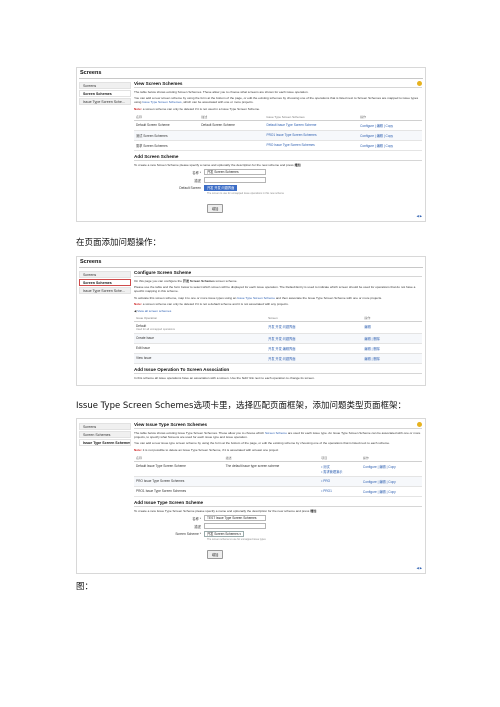 The height and width of the screenshot is (707, 500). I want to click on scheme-description: The default issue type screen scheme, so click(271, 469).